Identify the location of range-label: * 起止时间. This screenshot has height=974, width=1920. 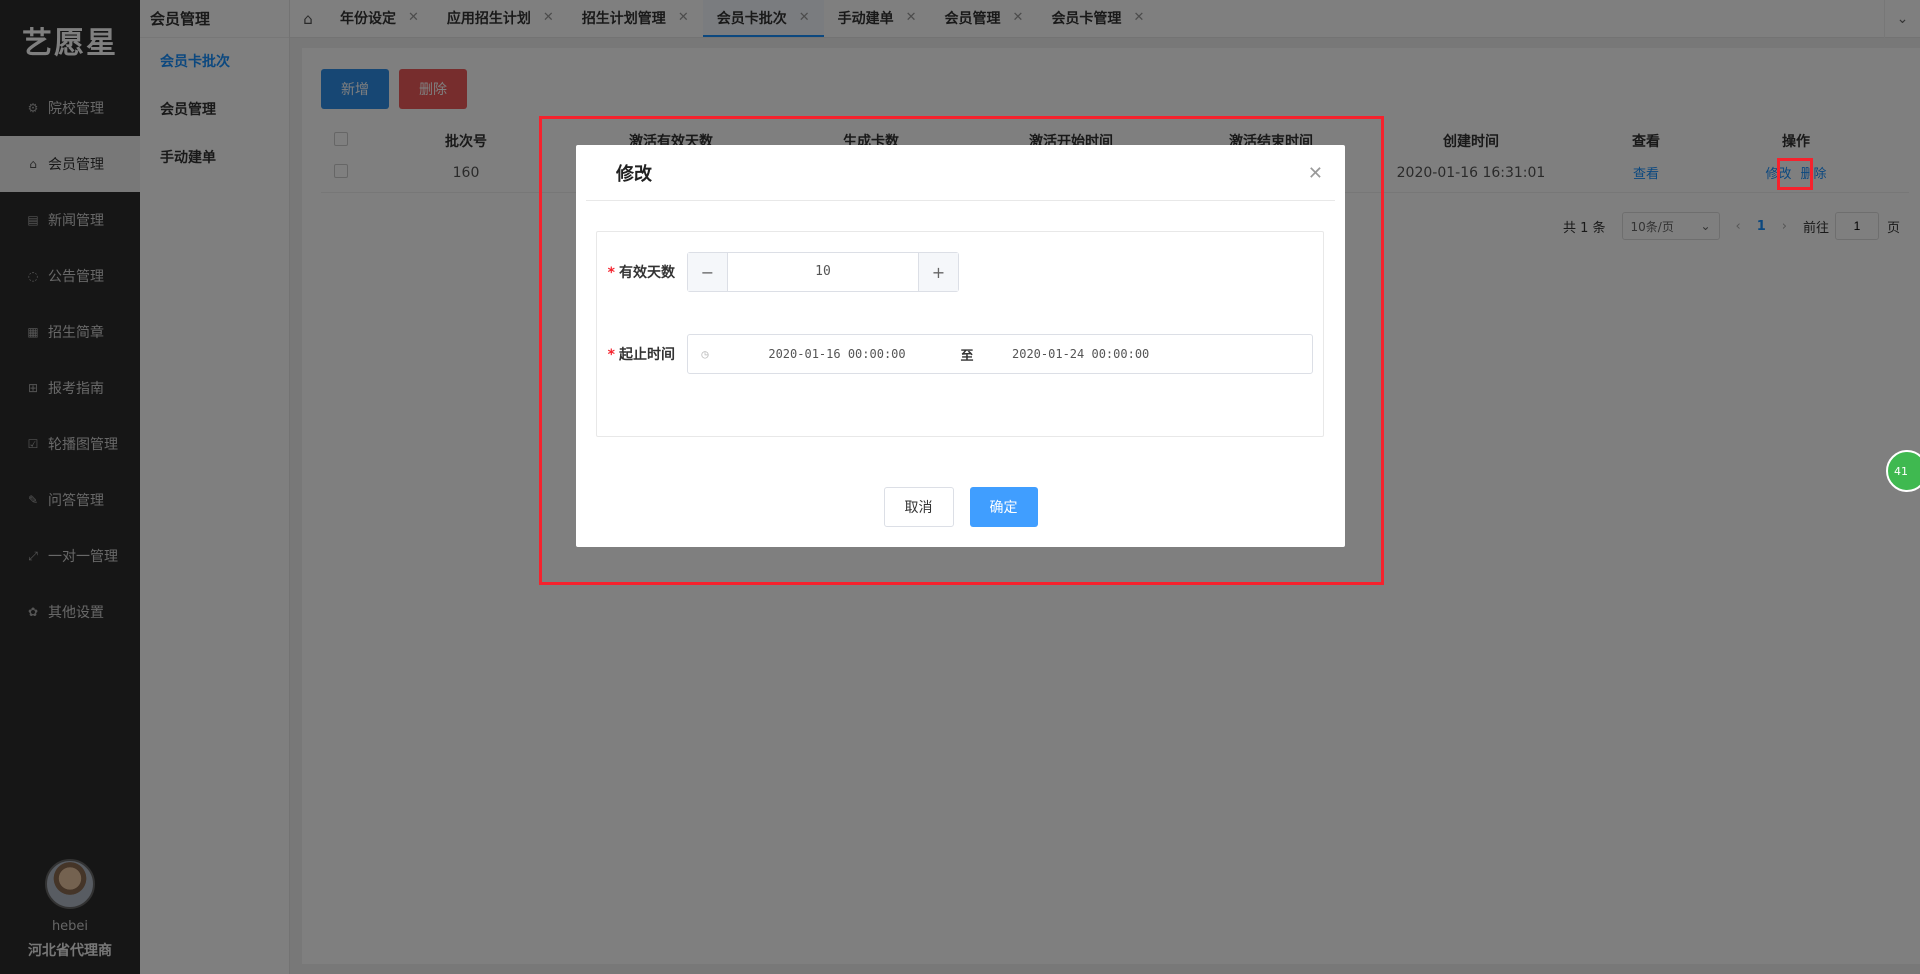
(642, 354).